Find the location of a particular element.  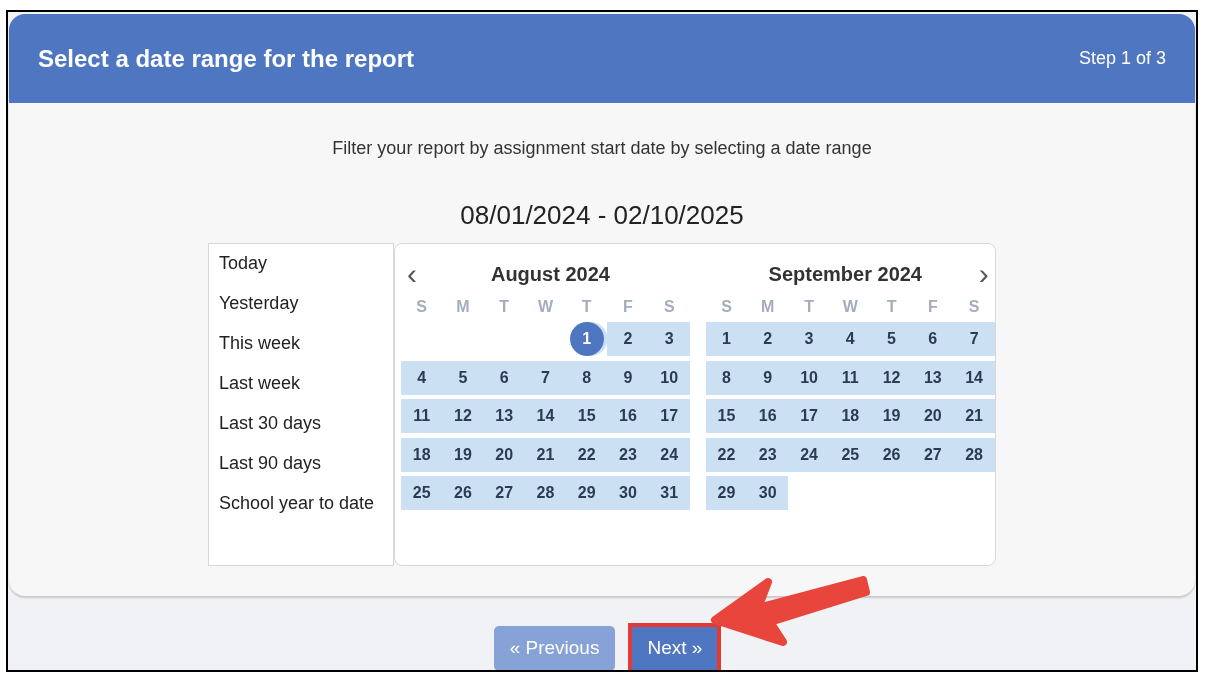

preset-option: Last 90 days is located at coordinates (270, 463).